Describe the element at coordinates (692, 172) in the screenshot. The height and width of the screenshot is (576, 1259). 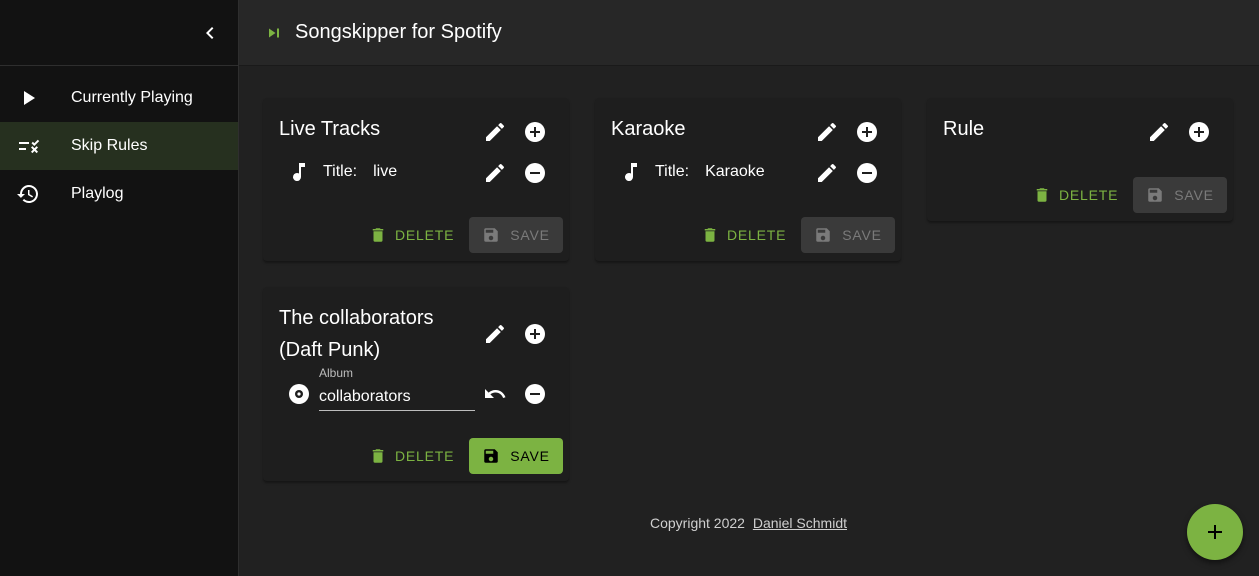
I see `condition-row: Title: Karaoke` at that location.